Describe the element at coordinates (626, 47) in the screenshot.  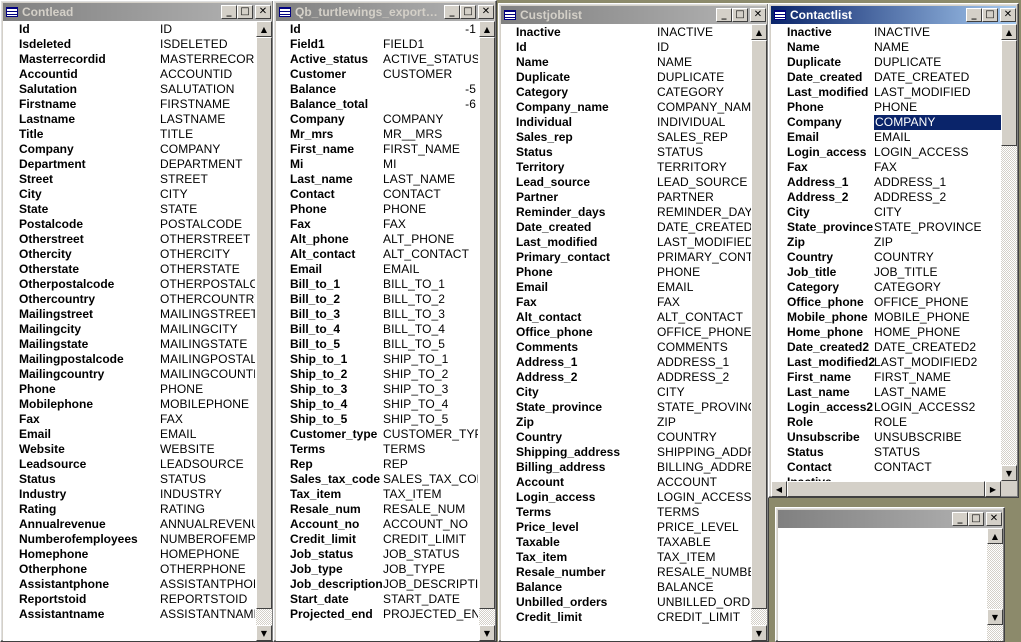
I see `field-row: Id ID` at that location.